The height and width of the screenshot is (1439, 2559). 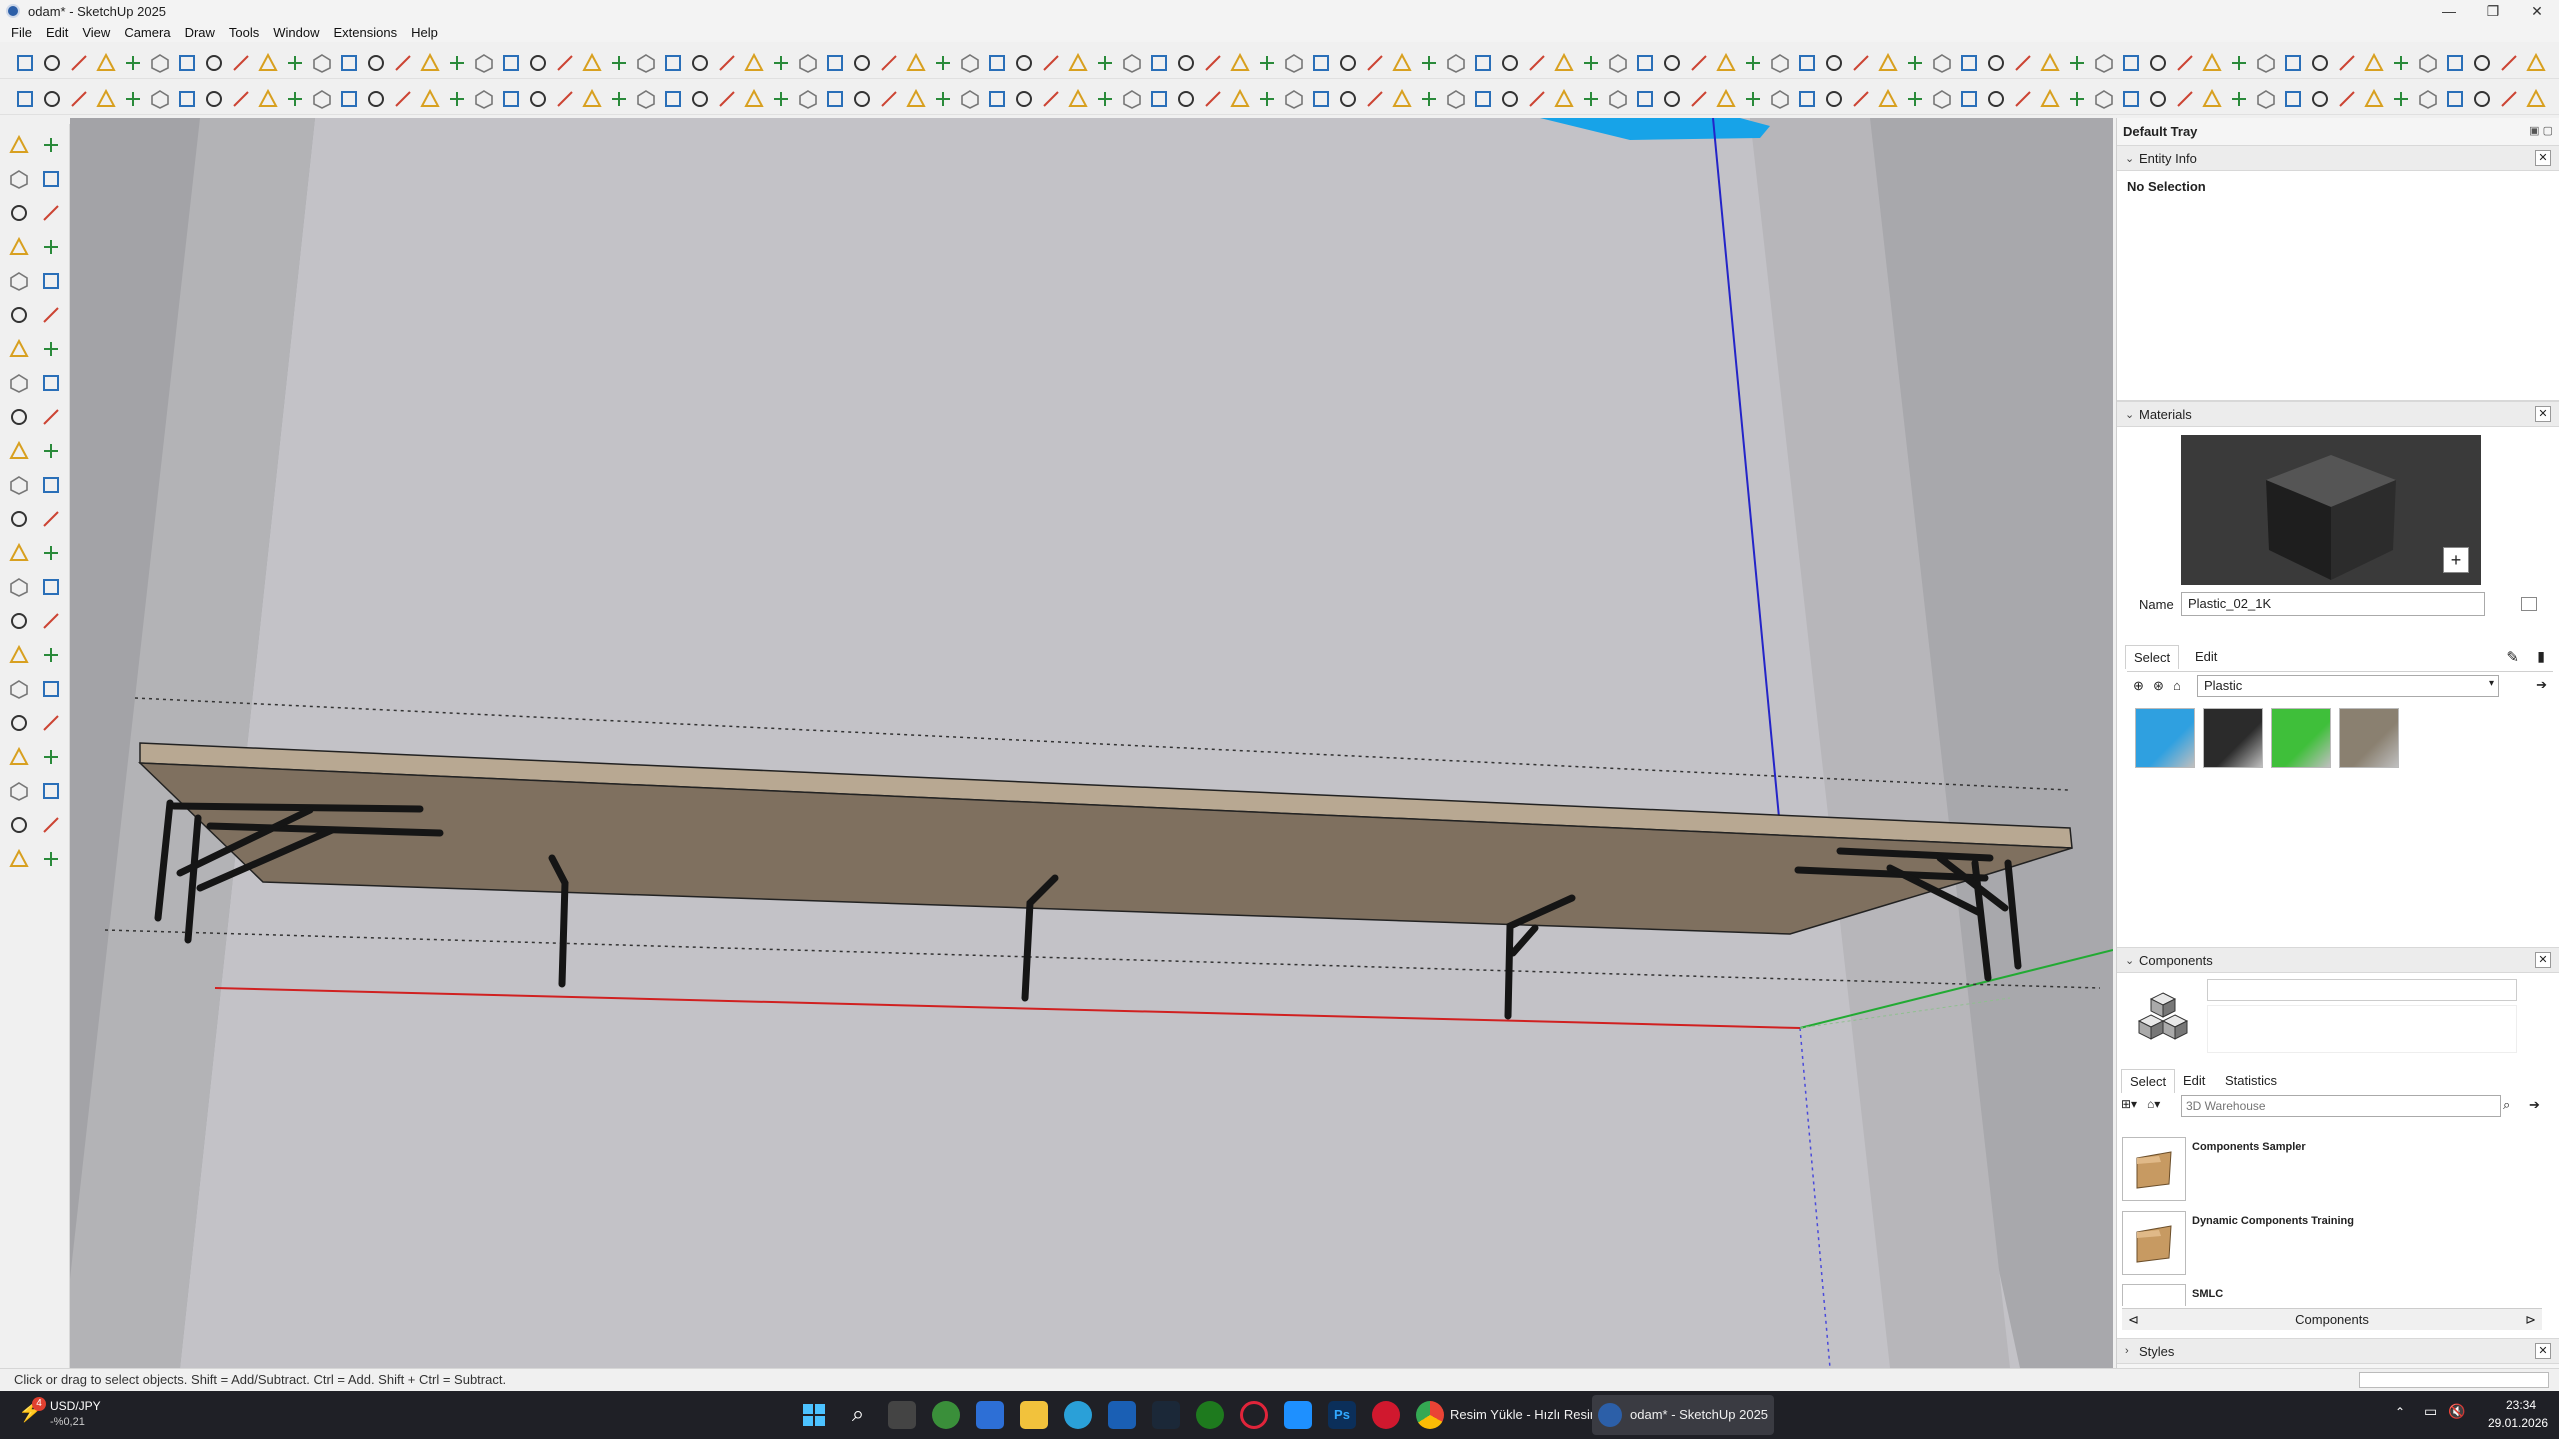 I want to click on component-icon, so click(x=19, y=757).